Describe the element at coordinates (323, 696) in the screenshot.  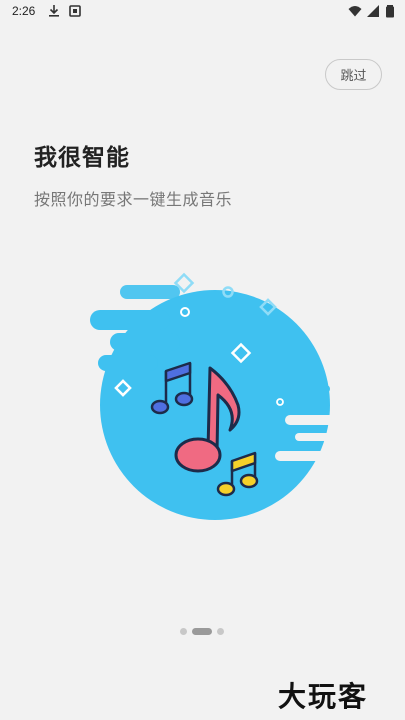
I see `watermark-text: 大玩客` at that location.